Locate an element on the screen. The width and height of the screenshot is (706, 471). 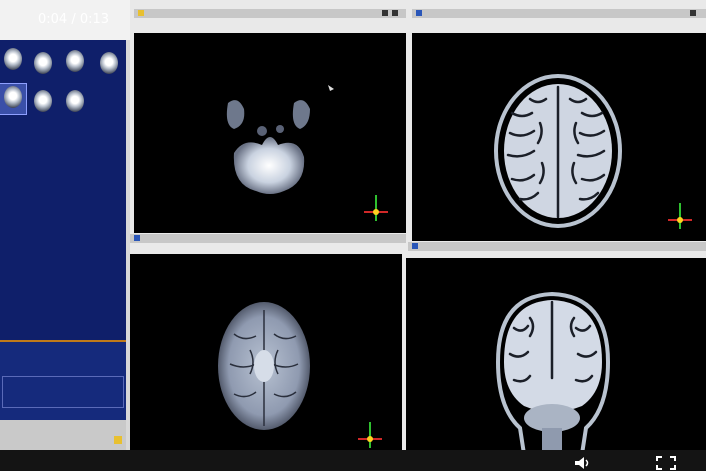
message-panel is located at coordinates (63, 381).